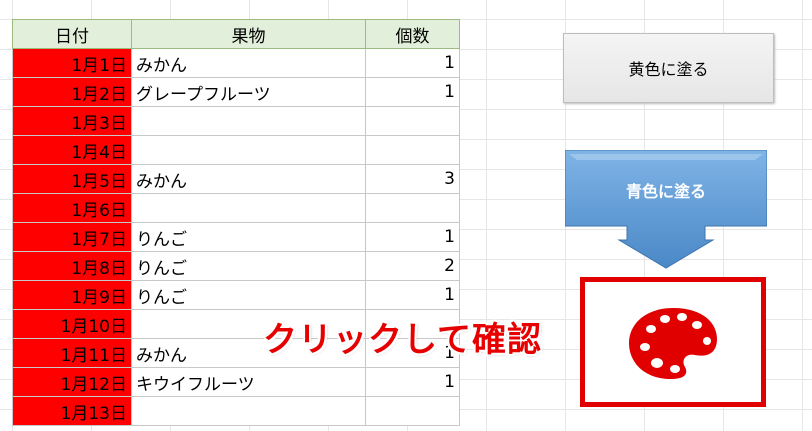 Image resolution: width=812 pixels, height=431 pixels. I want to click on table-row: 1月8日 りんご 2, so click(236, 266).